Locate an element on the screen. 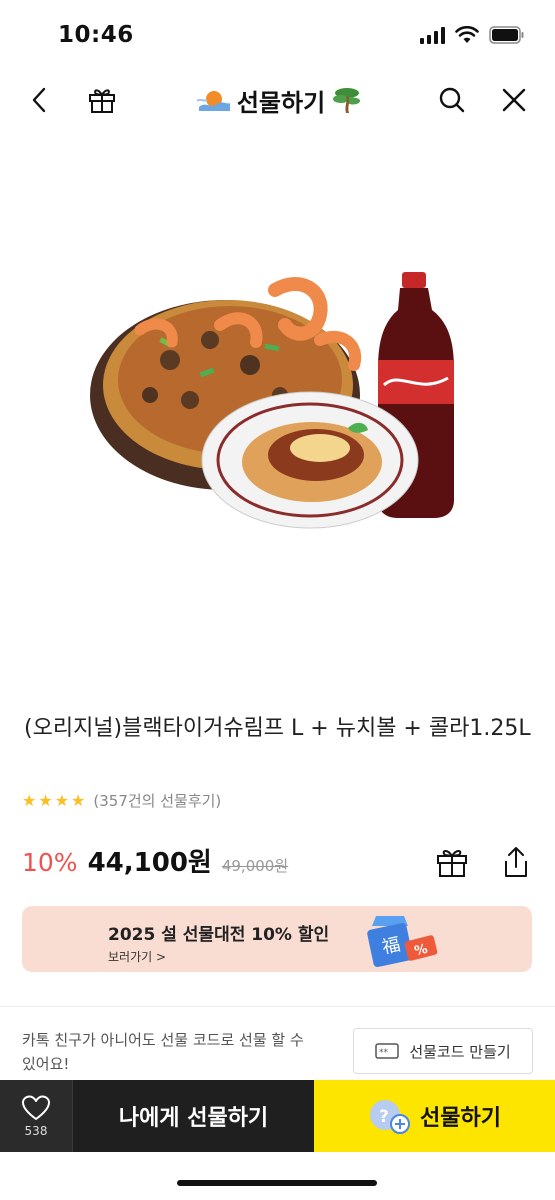 The height and width of the screenshot is (1200, 555). gift-wrap-button is located at coordinates (452, 862).